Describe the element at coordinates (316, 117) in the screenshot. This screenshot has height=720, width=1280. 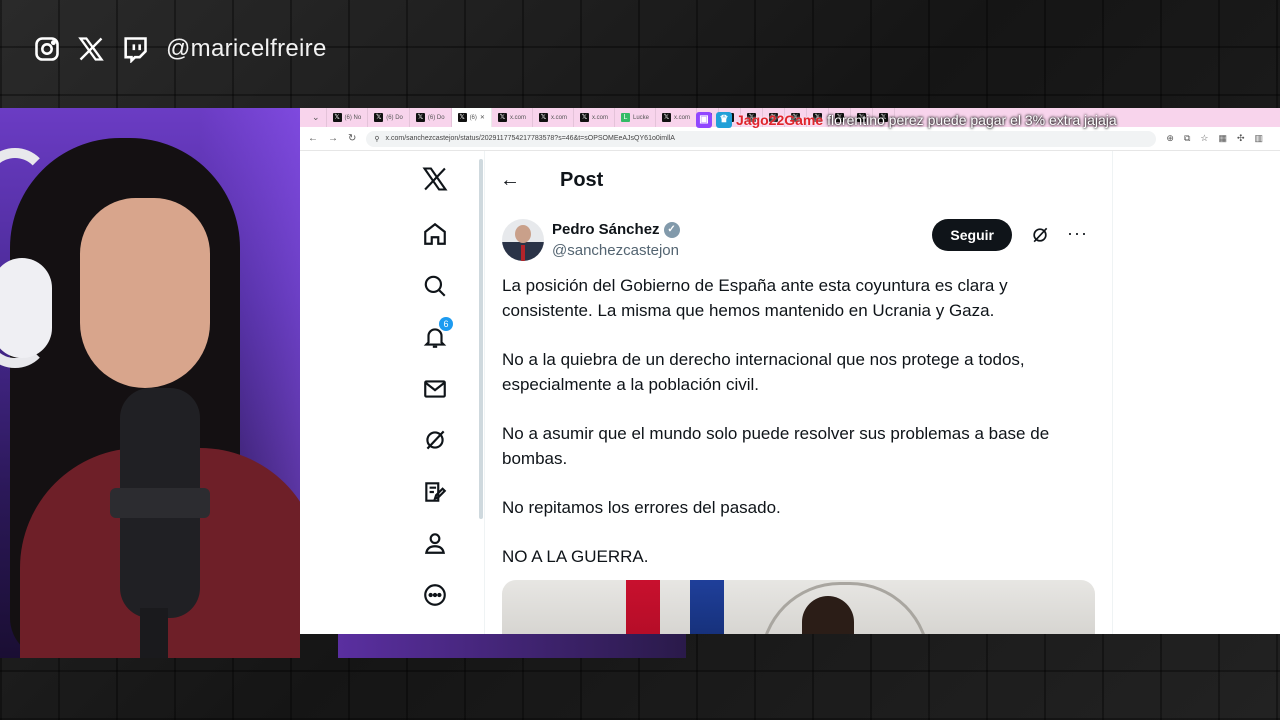
I see `tab-search-icon: ⌄` at that location.